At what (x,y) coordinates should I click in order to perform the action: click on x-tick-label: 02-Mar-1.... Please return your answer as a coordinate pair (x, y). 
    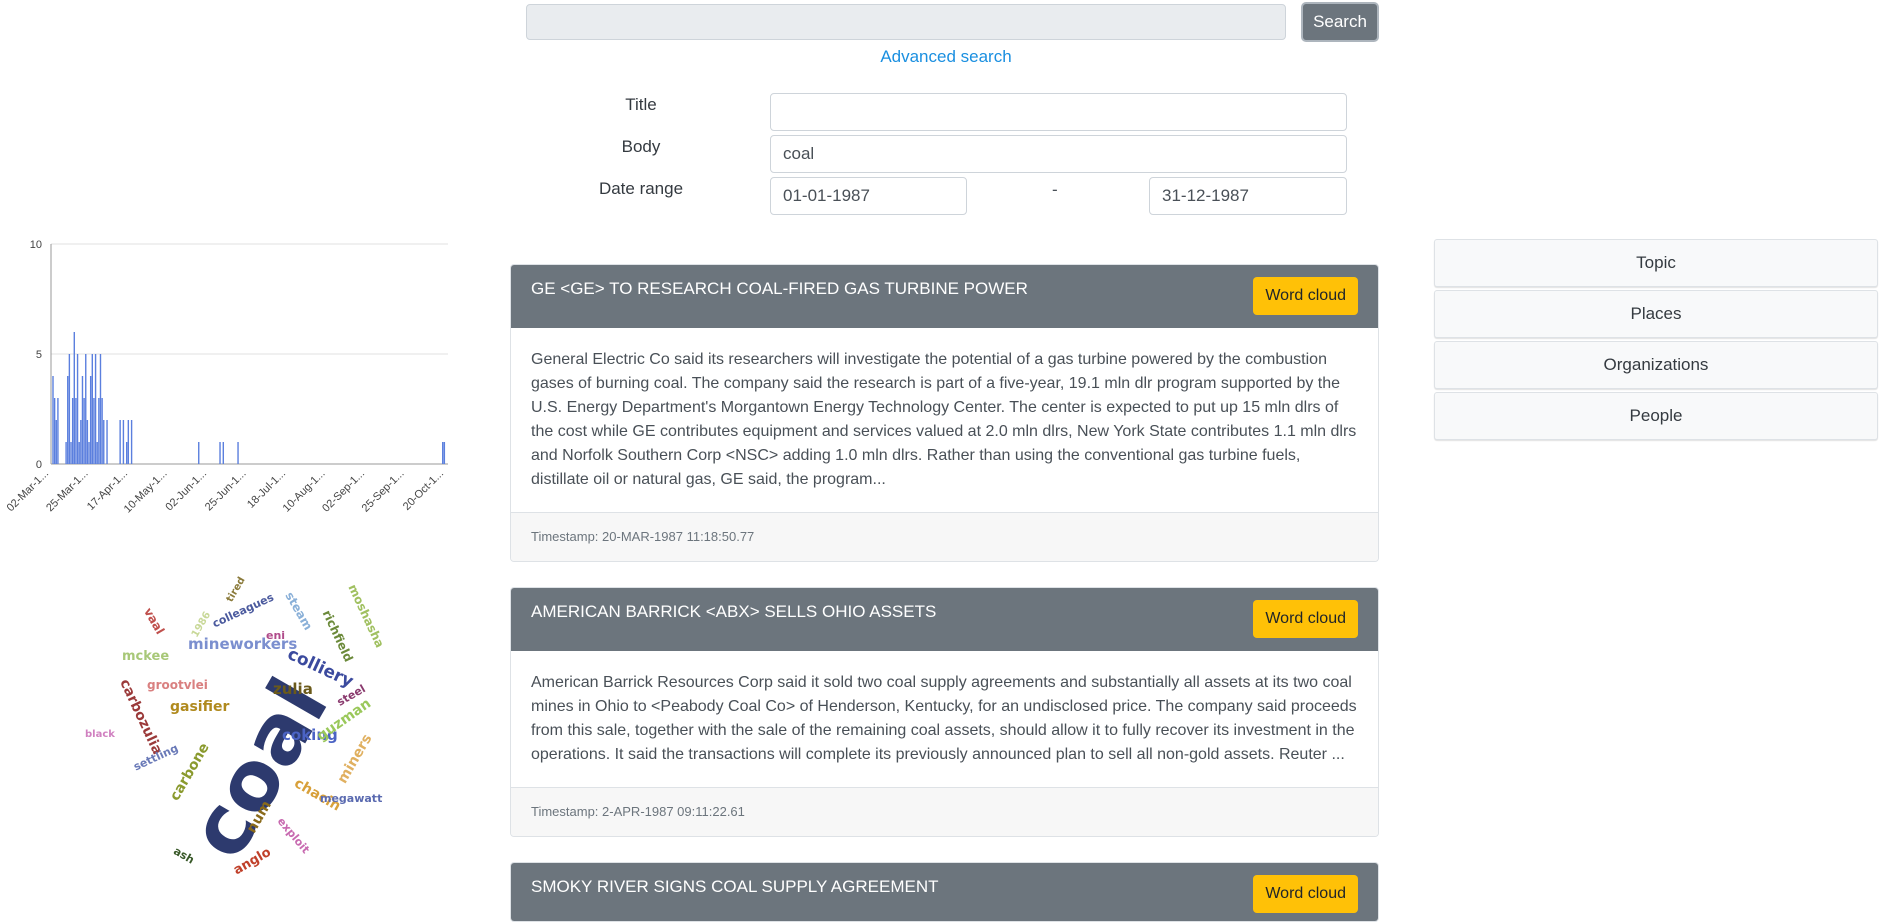
    Looking at the image, I should click on (28, 491).